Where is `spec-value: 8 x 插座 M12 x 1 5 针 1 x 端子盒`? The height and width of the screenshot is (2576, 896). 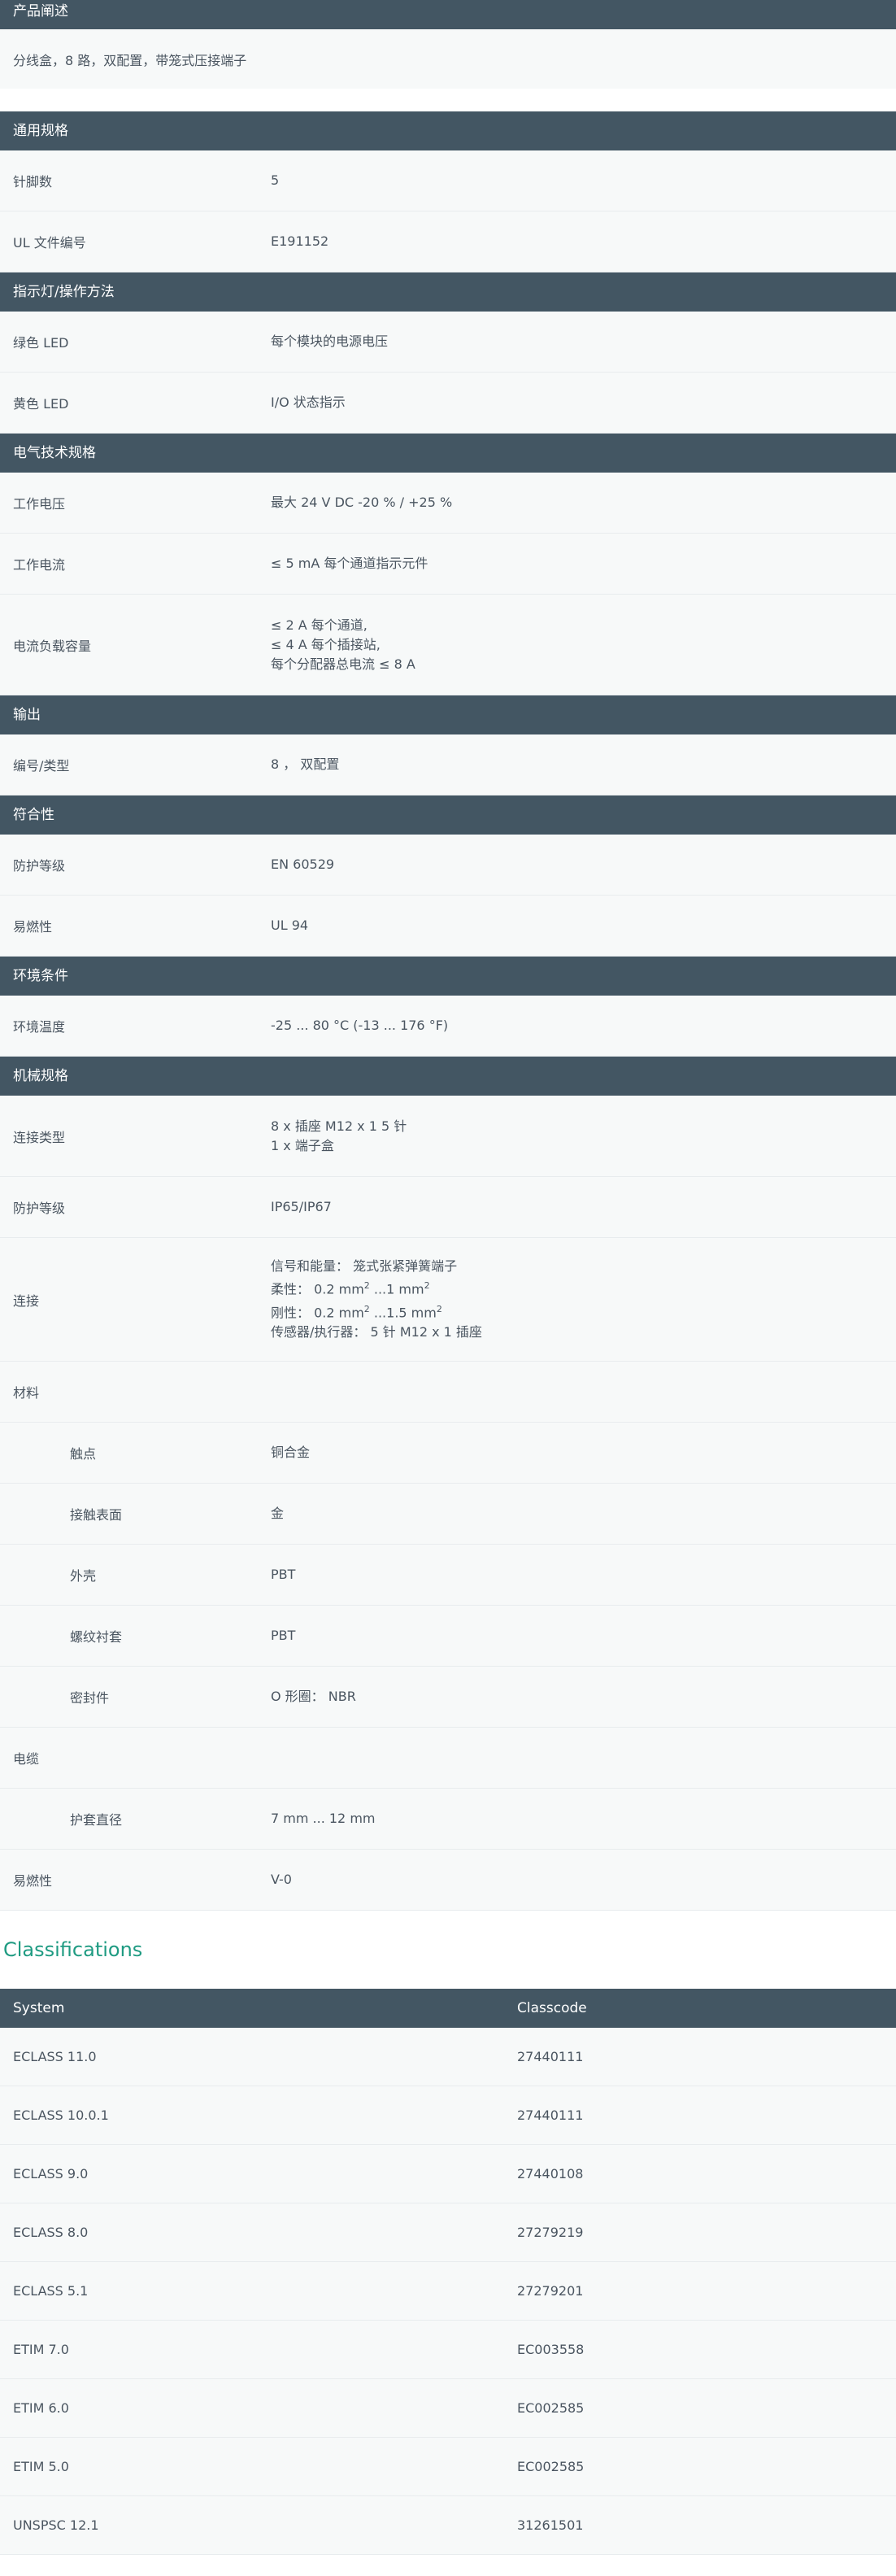
spec-value: 8 x 插座 M12 x 1 5 针 1 x 端子盒 is located at coordinates (583, 1136).